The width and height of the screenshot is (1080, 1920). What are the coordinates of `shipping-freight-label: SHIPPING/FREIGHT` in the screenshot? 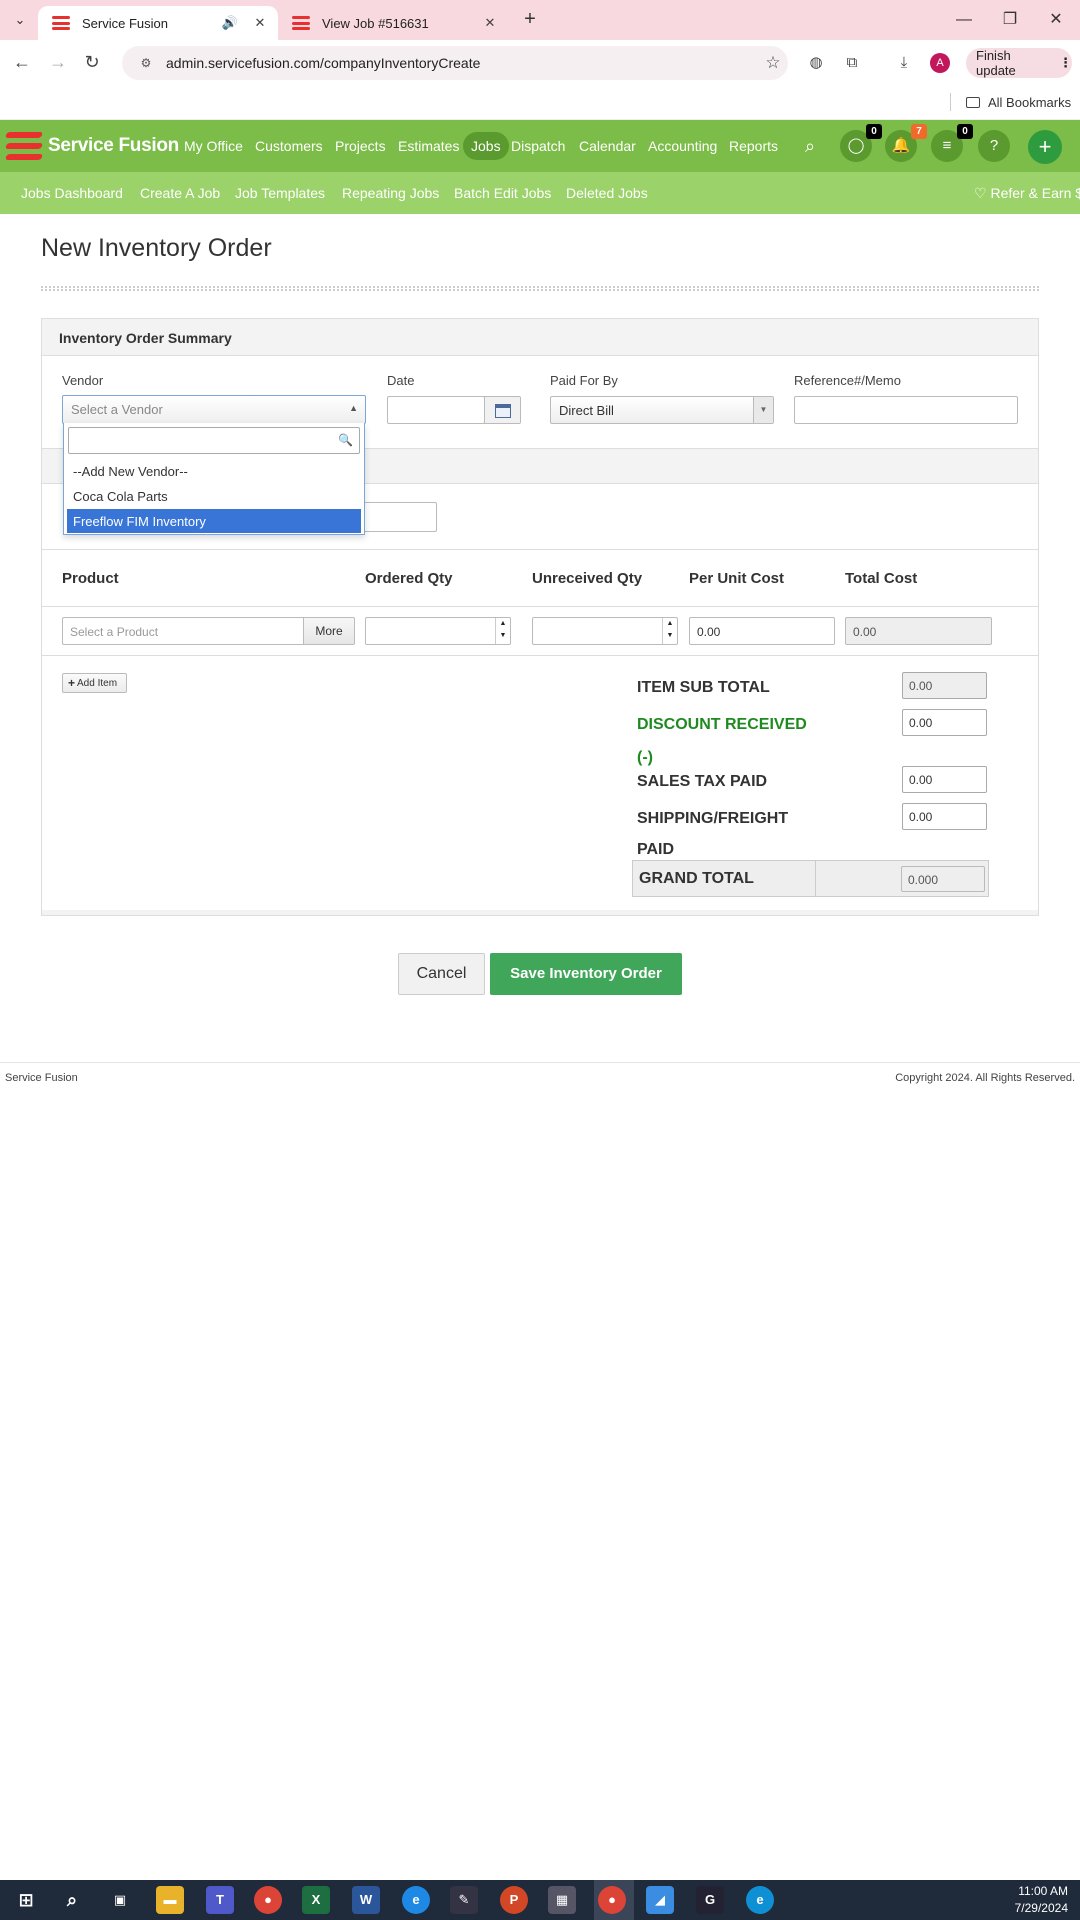 It's located at (713, 818).